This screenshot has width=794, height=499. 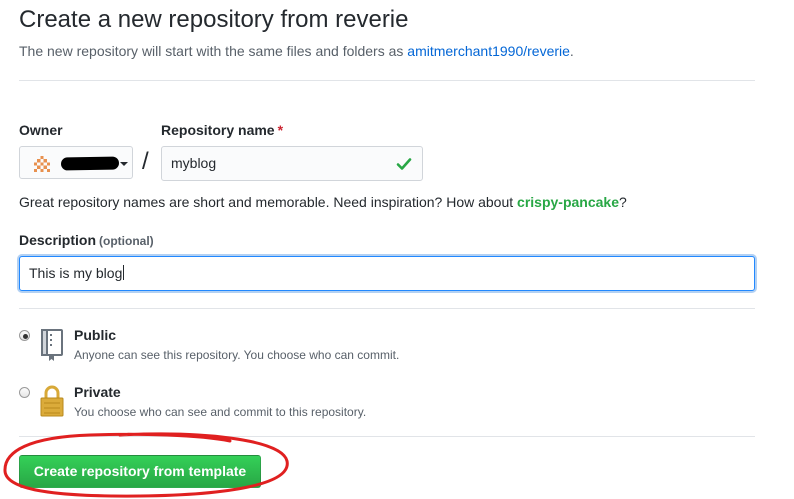 I want to click on repo-name-input: myblog, so click(x=292, y=163).